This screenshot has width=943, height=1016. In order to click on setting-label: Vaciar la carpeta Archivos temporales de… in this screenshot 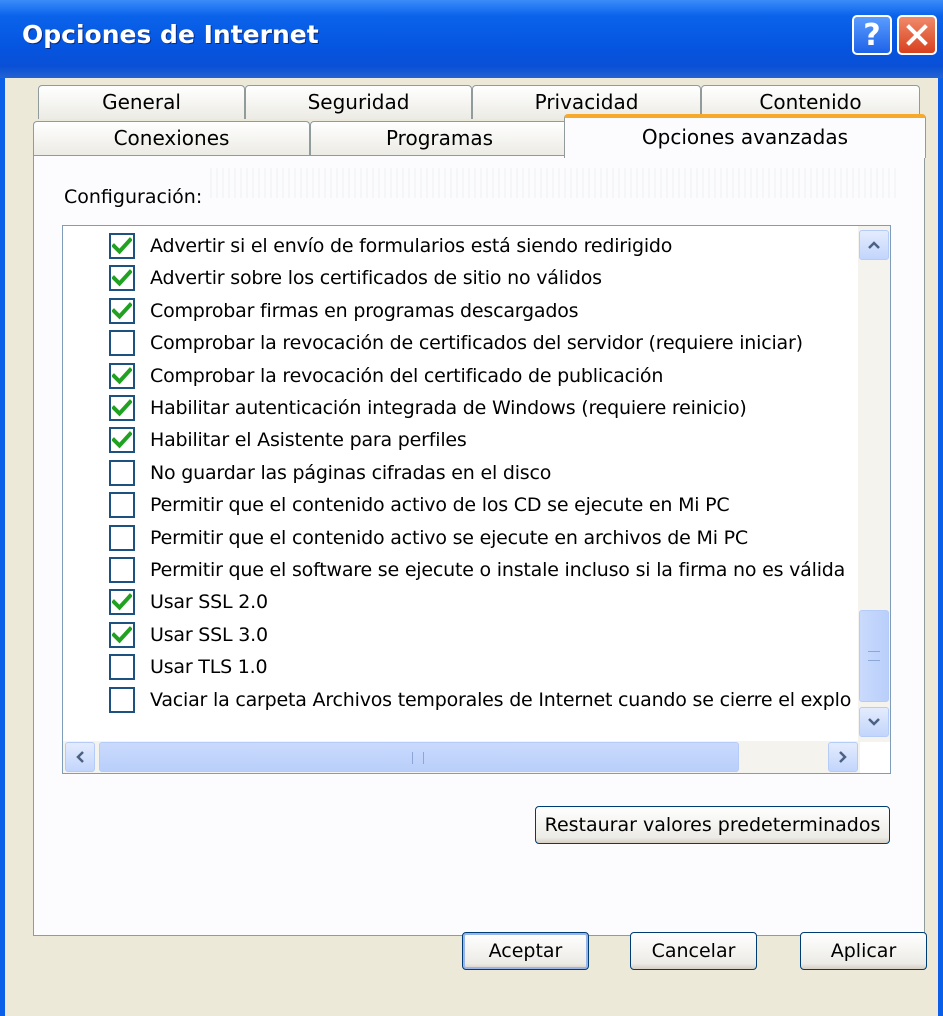, I will do `click(501, 700)`.